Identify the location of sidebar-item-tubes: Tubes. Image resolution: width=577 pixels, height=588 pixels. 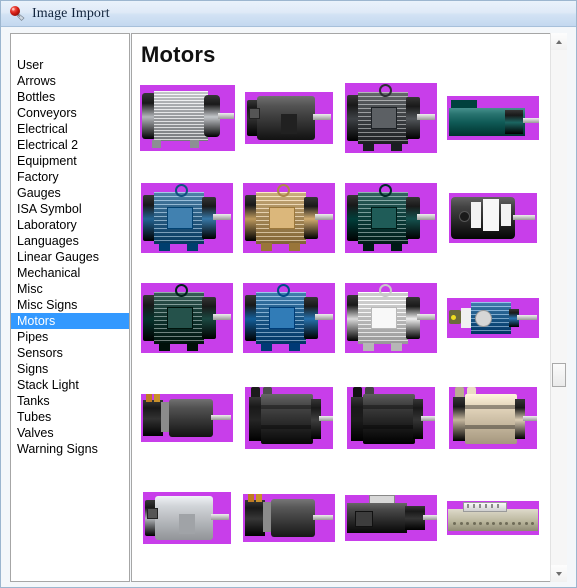
(70, 417).